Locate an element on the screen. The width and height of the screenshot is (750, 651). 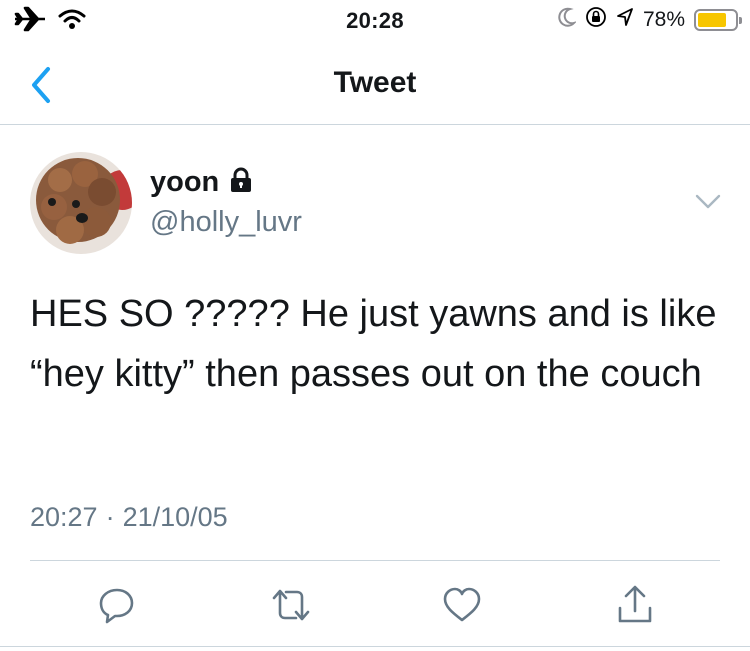
battery-icon is located at coordinates (718, 19).